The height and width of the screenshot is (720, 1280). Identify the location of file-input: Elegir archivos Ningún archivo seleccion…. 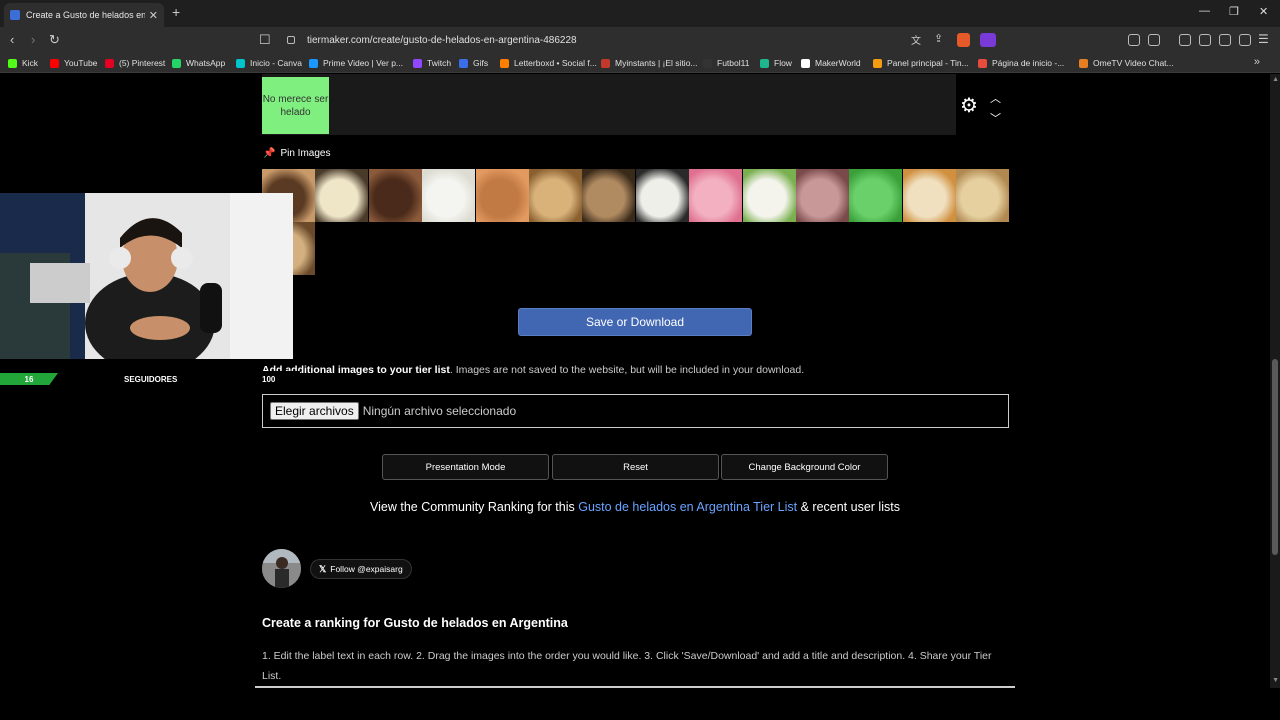
(635, 411).